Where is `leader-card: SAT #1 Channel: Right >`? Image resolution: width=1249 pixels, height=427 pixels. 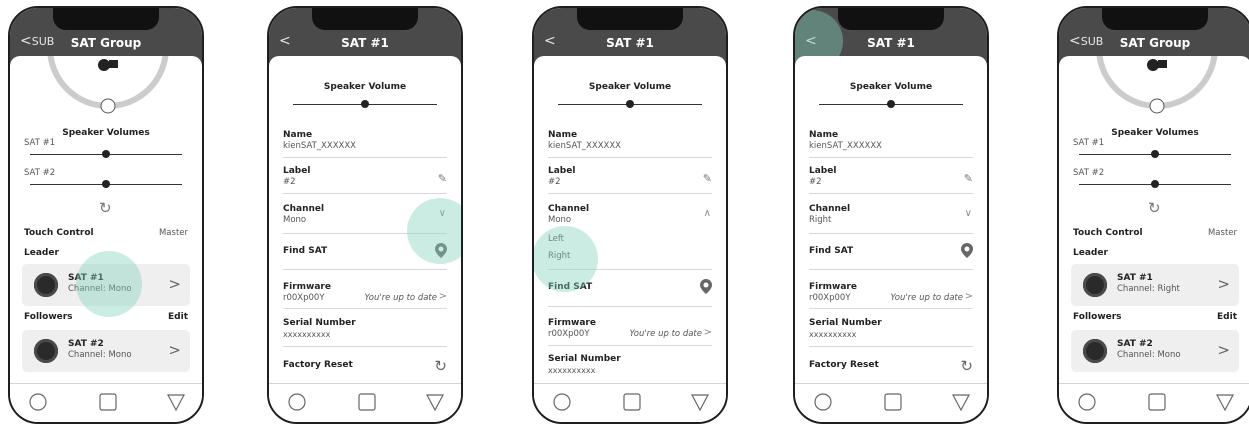
leader-card: SAT #1 Channel: Right > is located at coordinates (1155, 285).